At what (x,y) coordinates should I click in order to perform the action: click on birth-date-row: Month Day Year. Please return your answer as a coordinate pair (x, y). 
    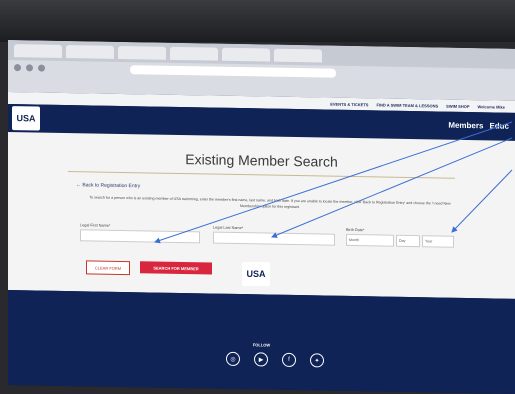
    Looking at the image, I should click on (401, 240).